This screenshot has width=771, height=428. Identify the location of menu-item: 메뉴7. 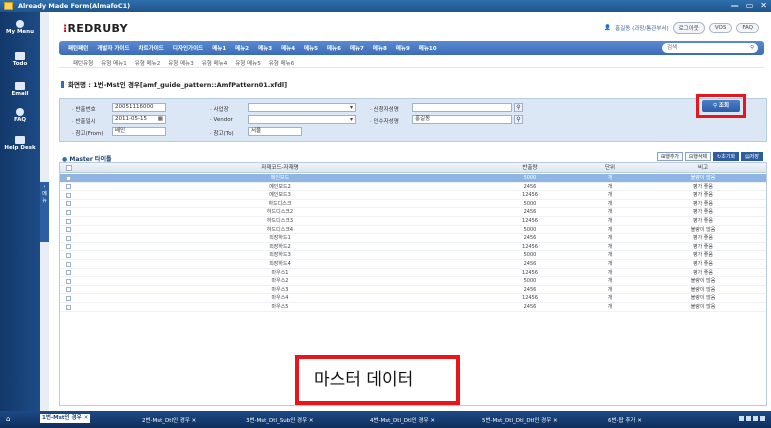
(357, 48).